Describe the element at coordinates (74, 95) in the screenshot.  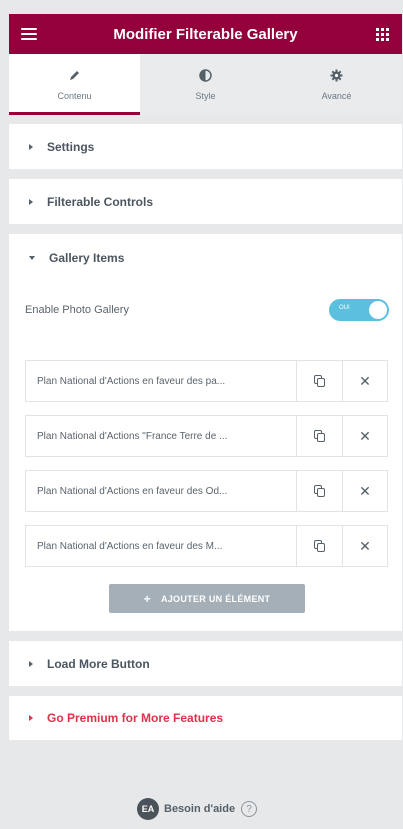
I see `tab-label: Contenu` at that location.